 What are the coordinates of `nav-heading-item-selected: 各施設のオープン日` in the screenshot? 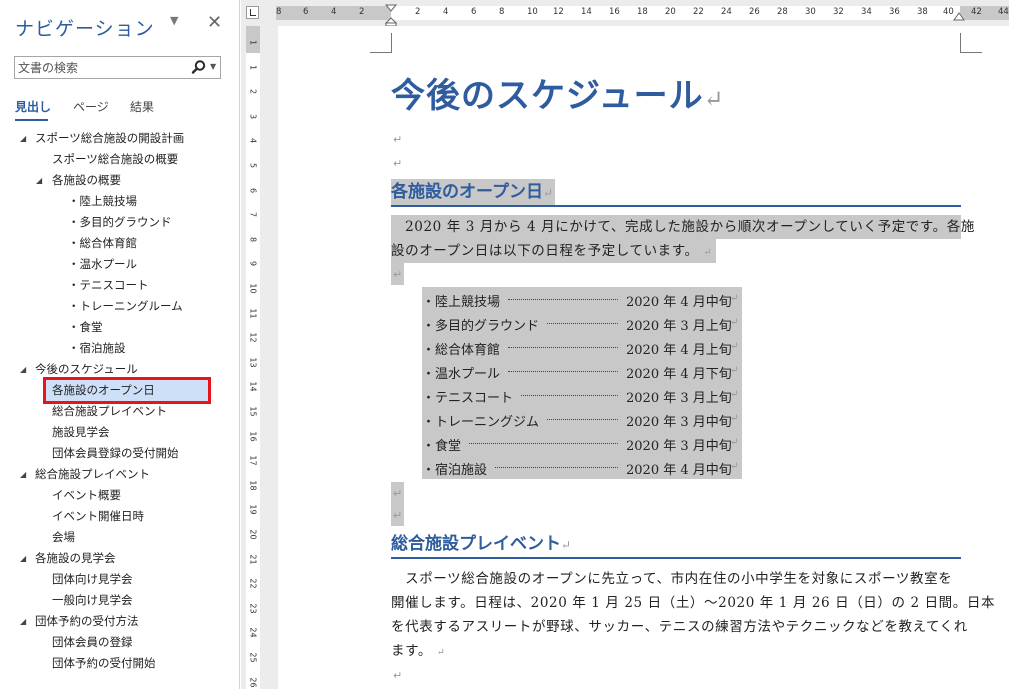 It's located at (119, 390).